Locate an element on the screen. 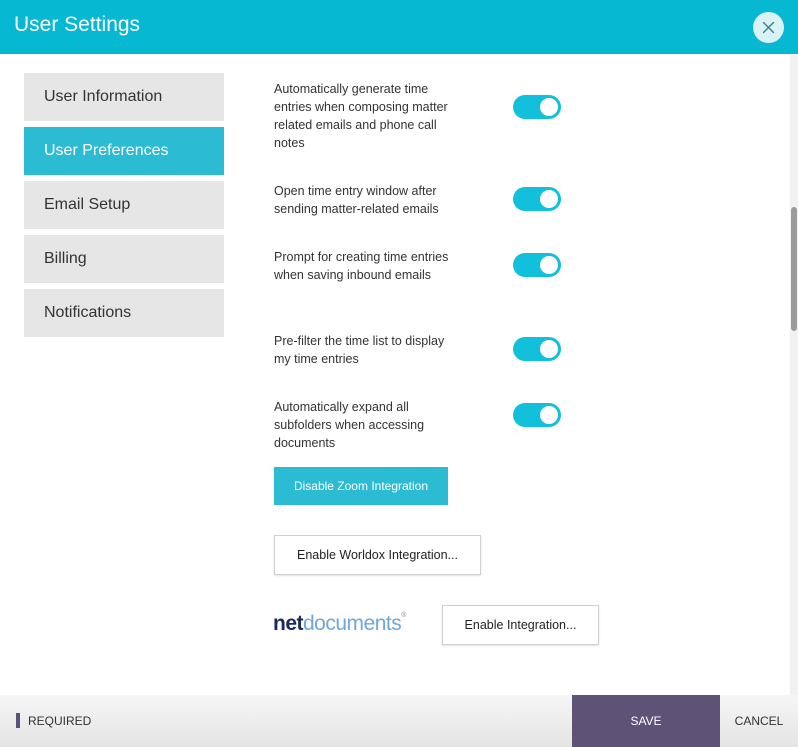  sidebar-item-email-setup: Email Setup is located at coordinates (124, 205).